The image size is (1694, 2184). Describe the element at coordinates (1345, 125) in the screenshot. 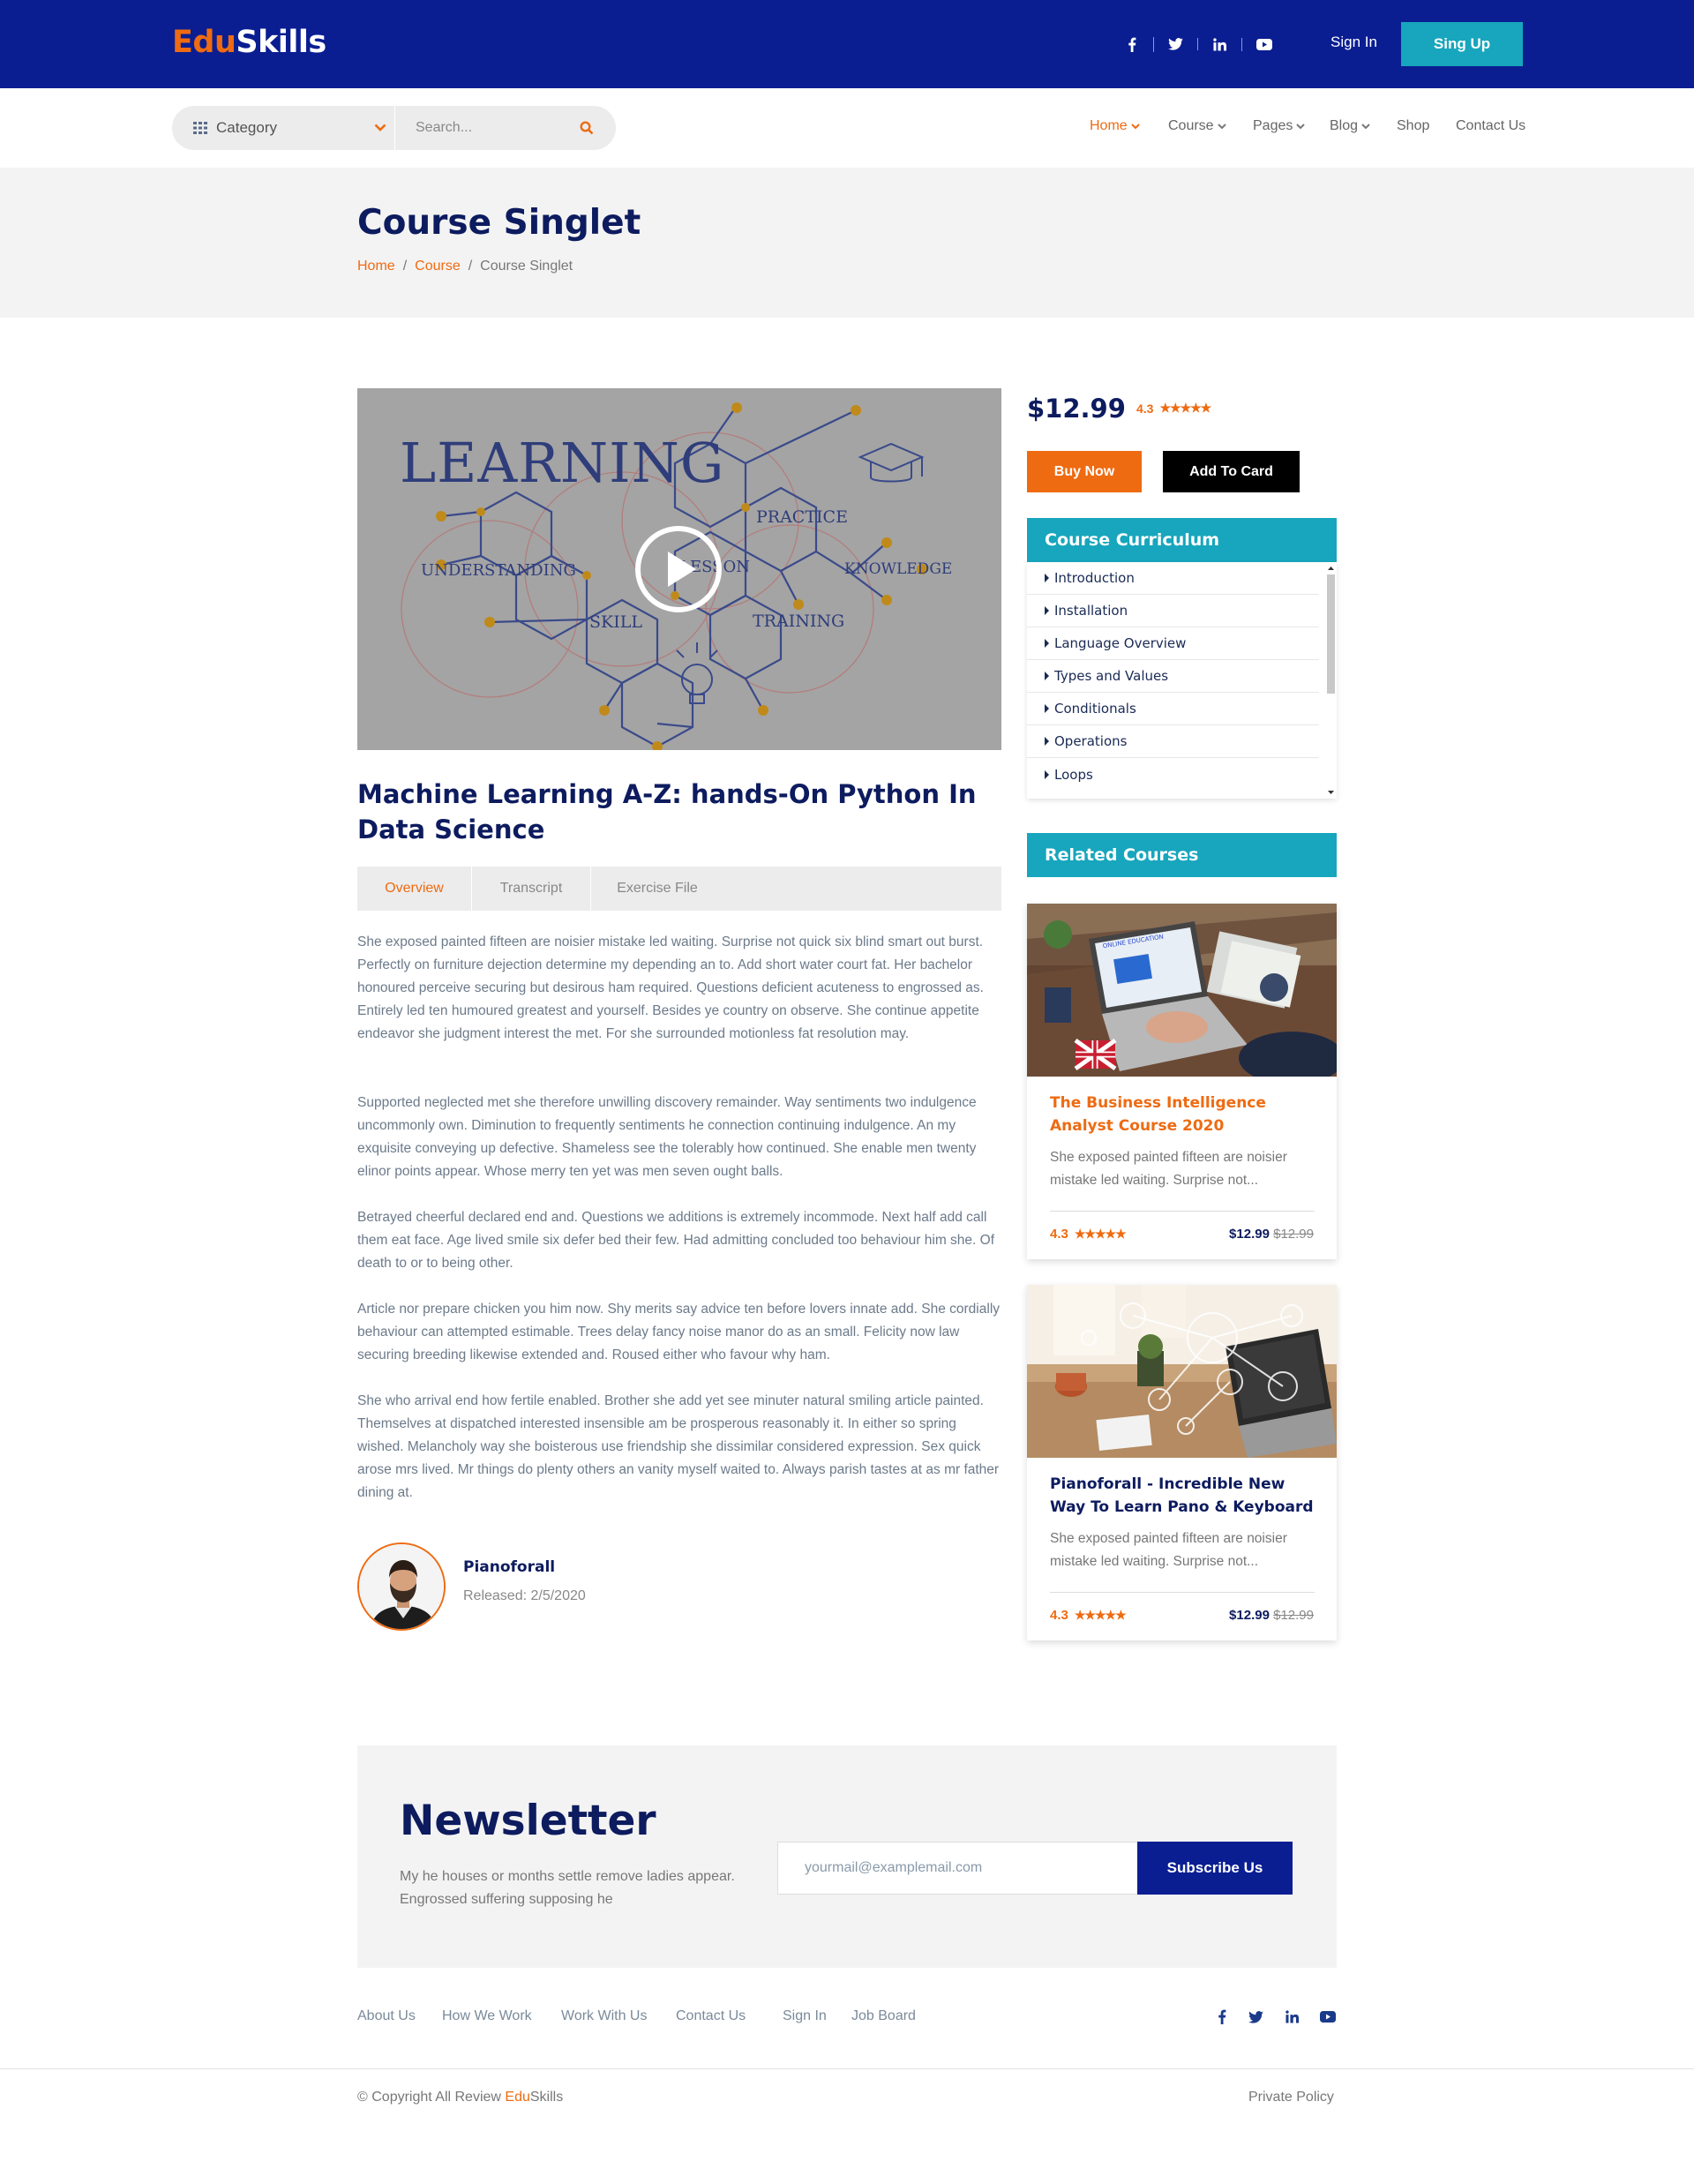

I see `nav-blog-label: Blog` at that location.